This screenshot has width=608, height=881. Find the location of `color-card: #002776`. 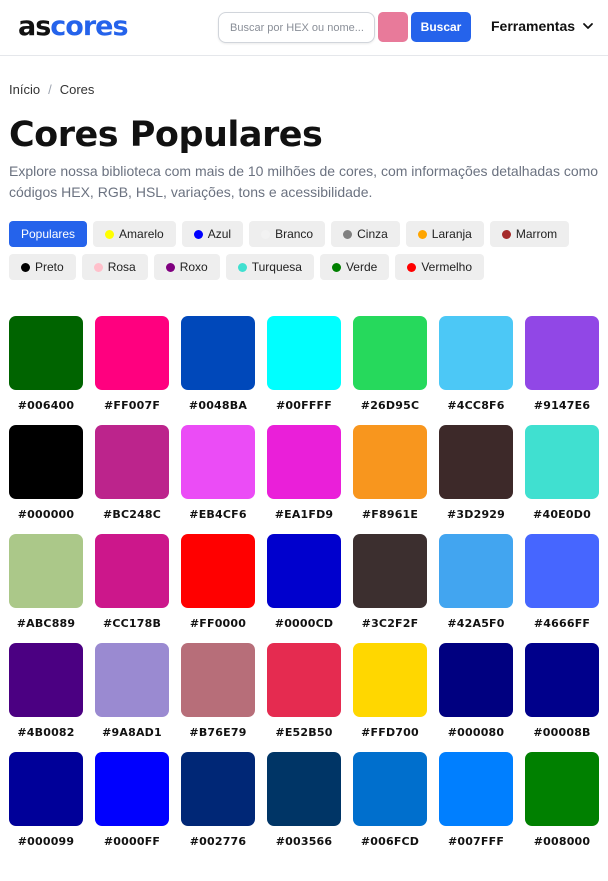

color-card: #002776 is located at coordinates (218, 800).